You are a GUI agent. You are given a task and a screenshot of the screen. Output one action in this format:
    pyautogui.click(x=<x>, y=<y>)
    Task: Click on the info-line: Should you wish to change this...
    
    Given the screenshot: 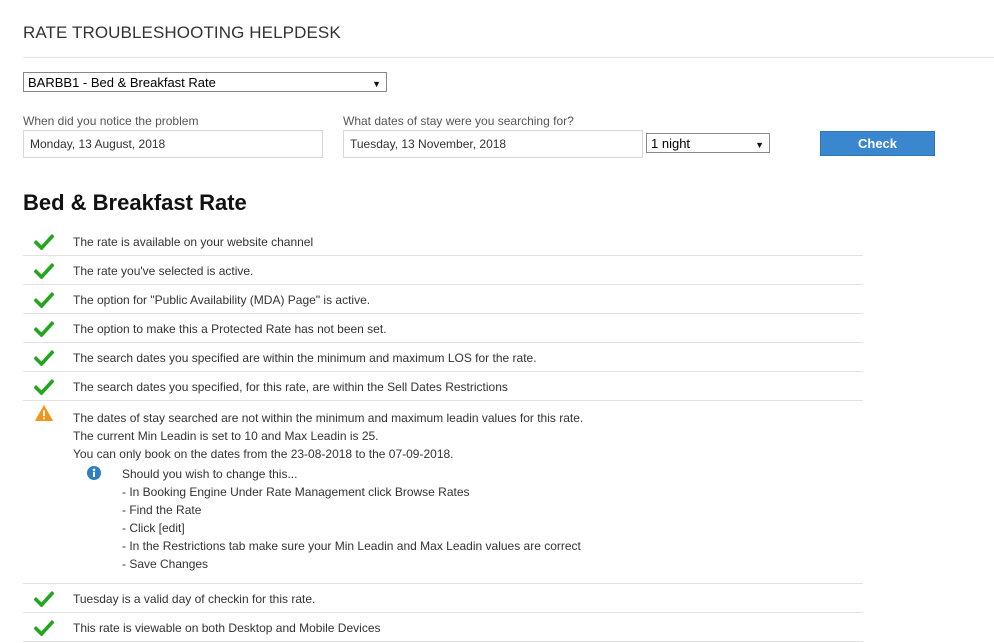 What is the action you would take?
    pyautogui.click(x=210, y=474)
    